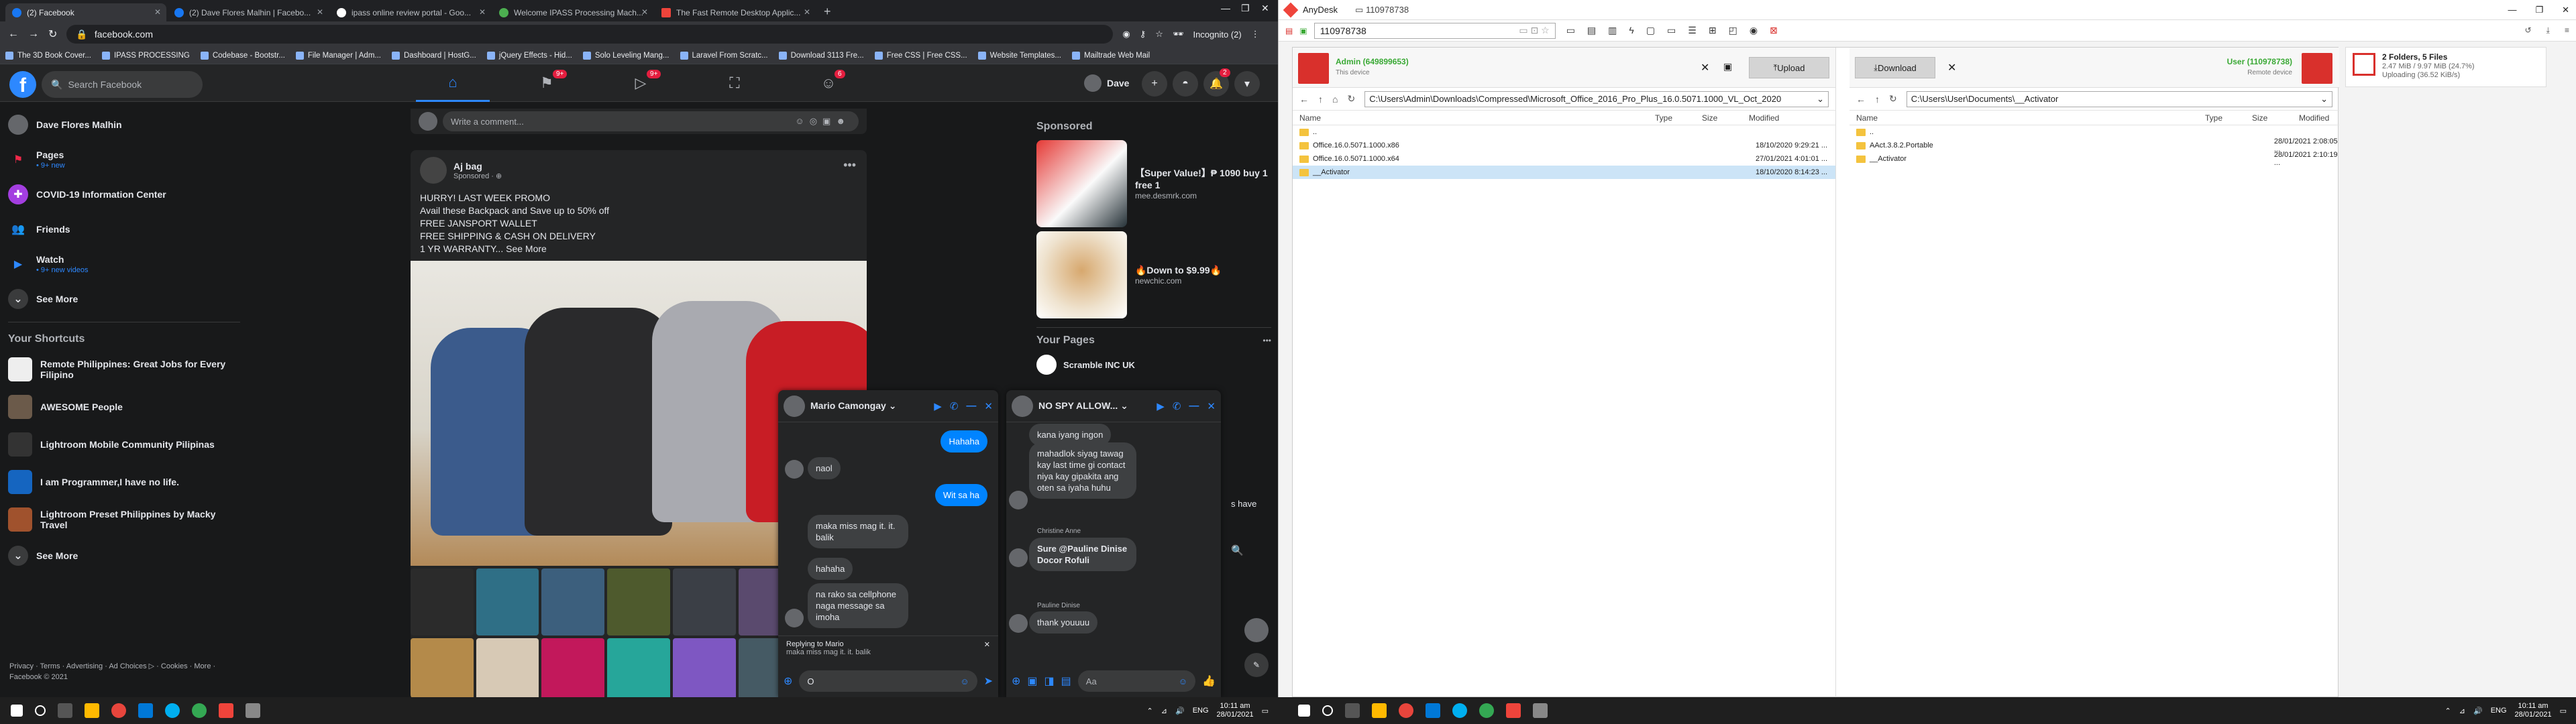  I want to click on shortcut-item: Lightroom Mobile Community Pilipinas, so click(124, 445).